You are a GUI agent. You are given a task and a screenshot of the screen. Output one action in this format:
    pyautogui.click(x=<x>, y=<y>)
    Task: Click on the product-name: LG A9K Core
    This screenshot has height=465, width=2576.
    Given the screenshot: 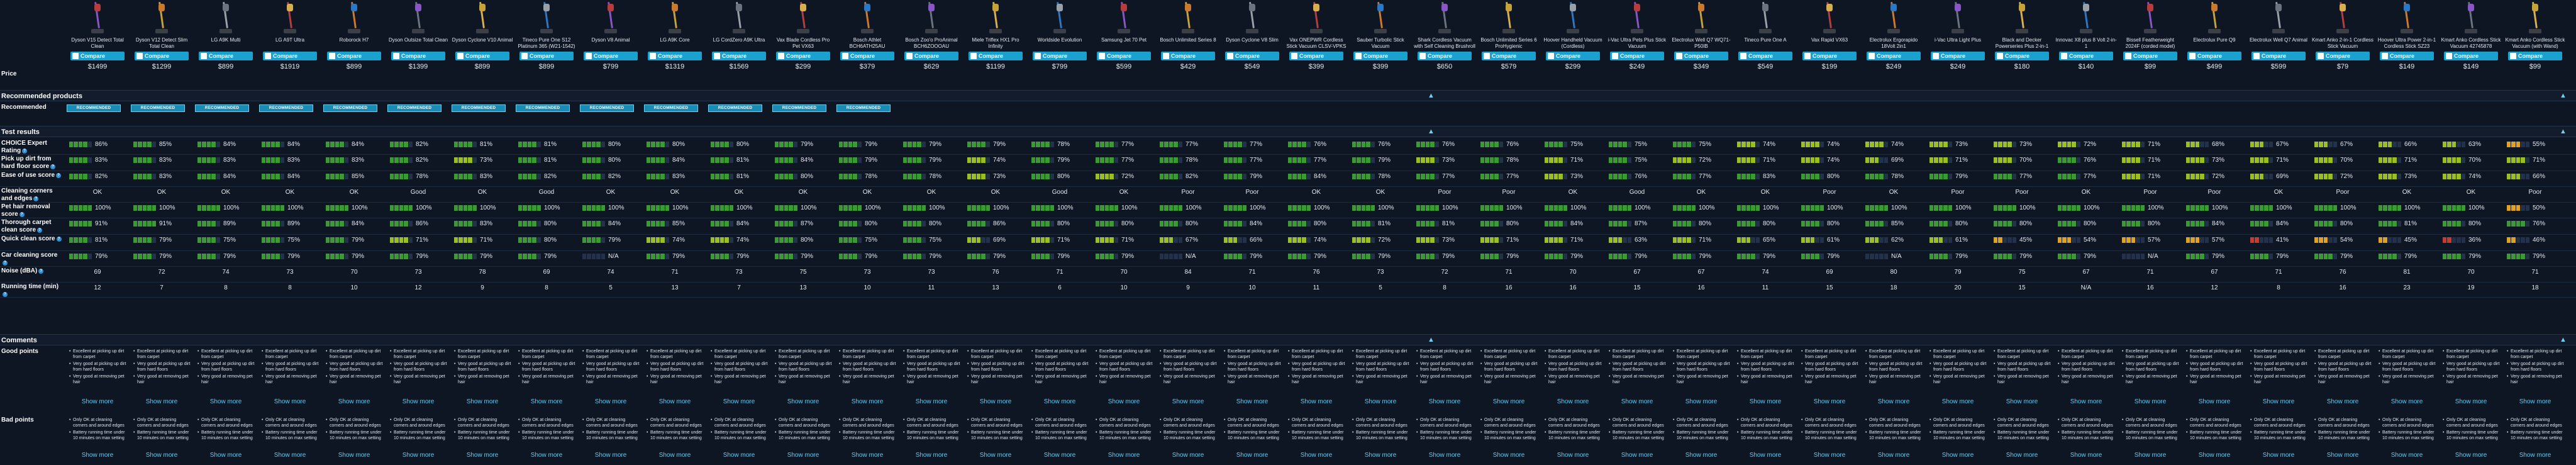 What is the action you would take?
    pyautogui.click(x=675, y=44)
    